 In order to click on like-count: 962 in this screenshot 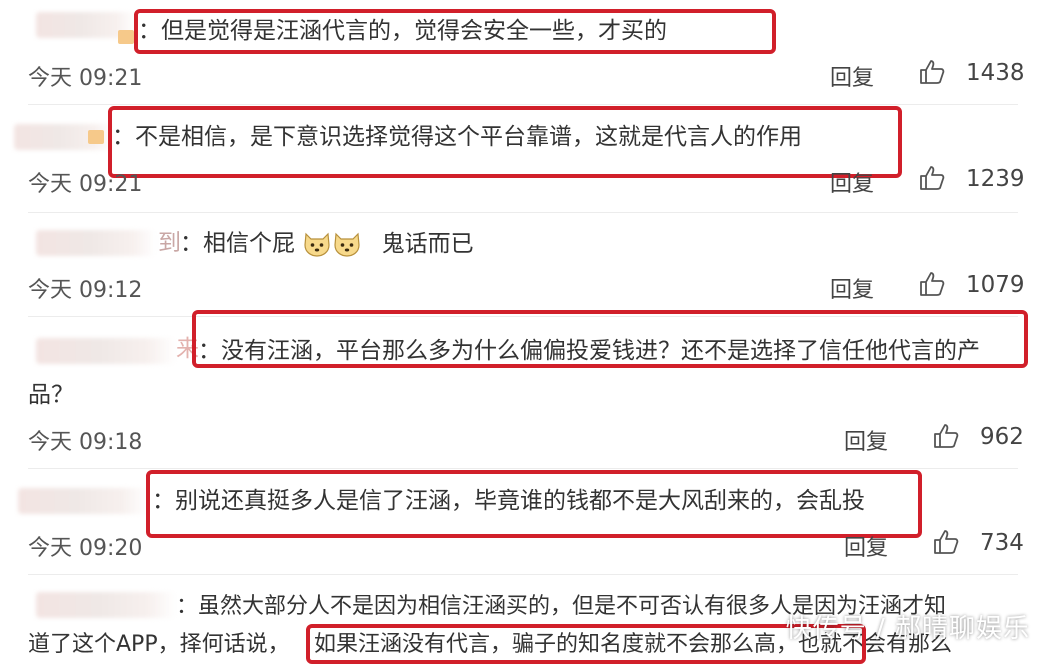, I will do `click(1002, 437)`.